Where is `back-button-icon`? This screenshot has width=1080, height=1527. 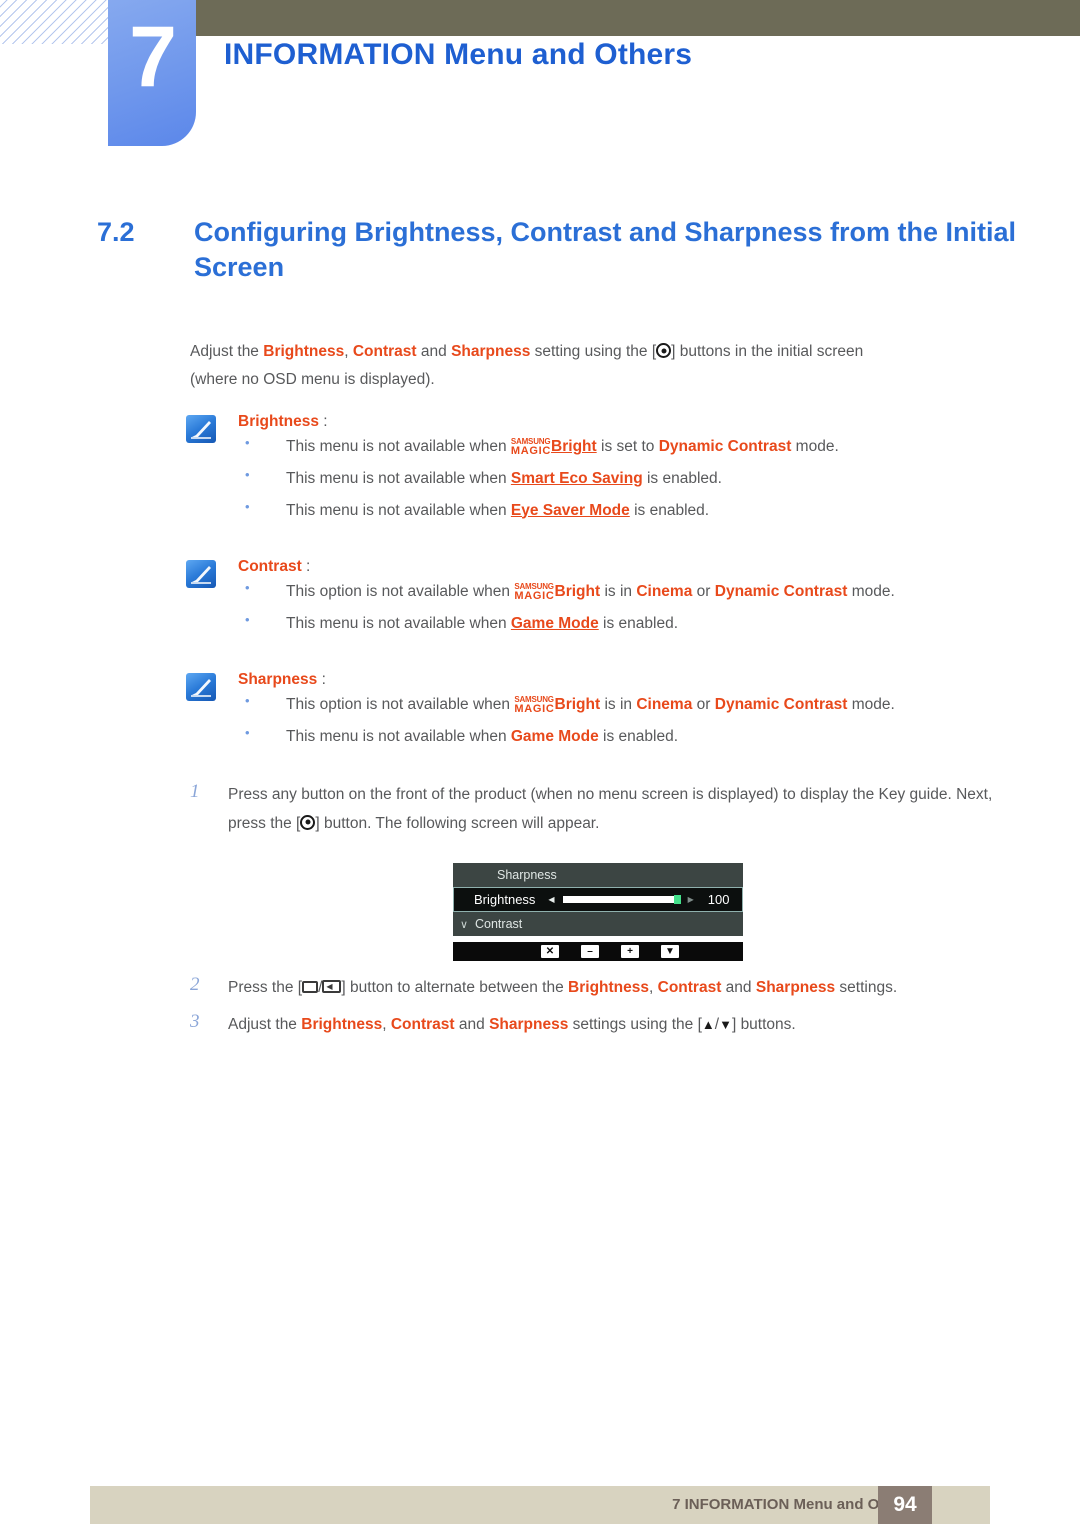
back-button-icon is located at coordinates (332, 986).